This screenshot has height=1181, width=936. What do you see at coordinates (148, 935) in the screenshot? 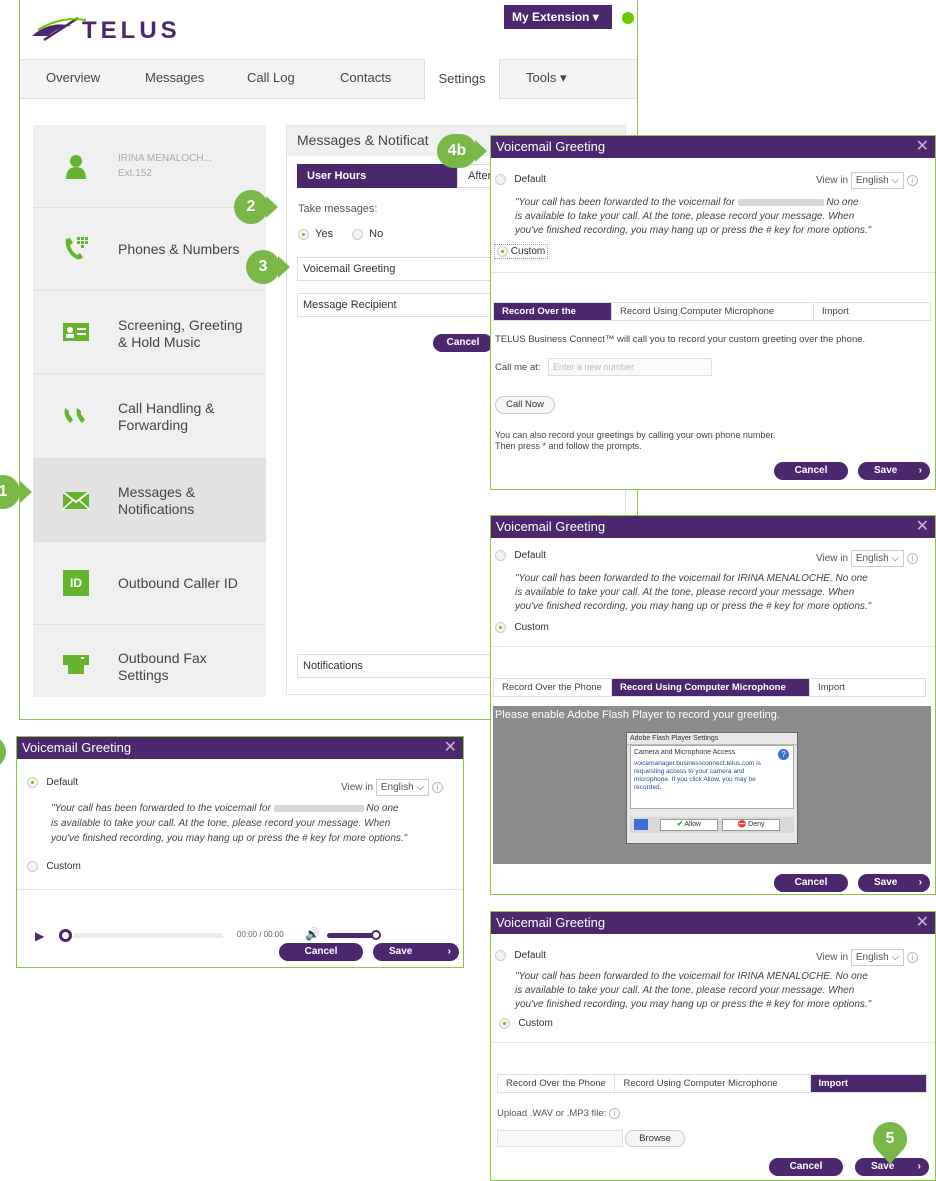
I see `progress-track` at bounding box center [148, 935].